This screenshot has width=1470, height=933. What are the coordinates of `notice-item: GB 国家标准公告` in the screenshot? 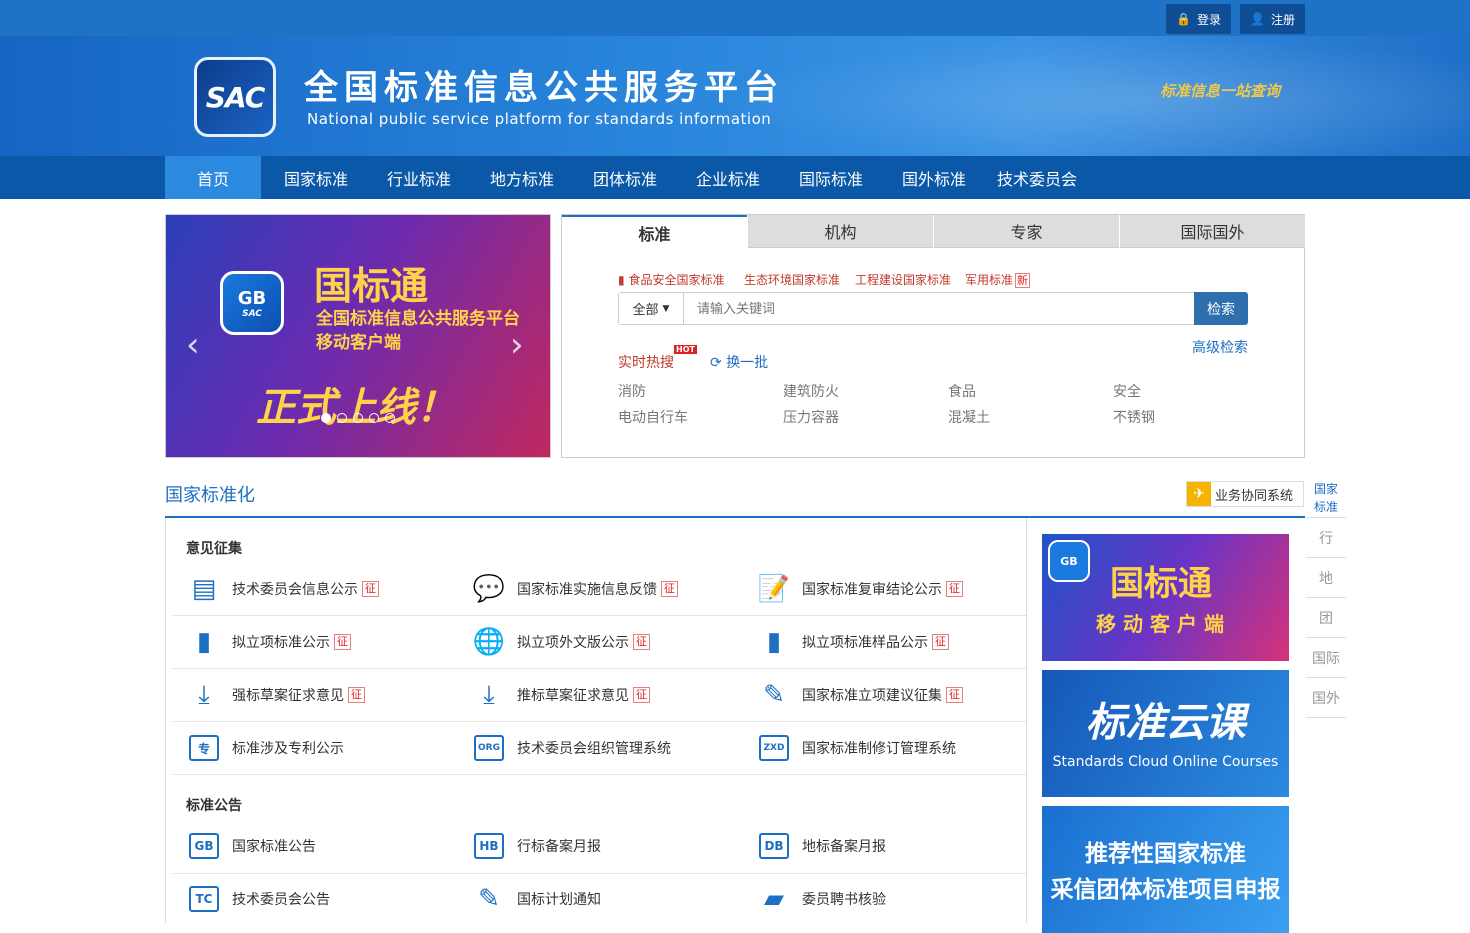 It's located at (251, 846).